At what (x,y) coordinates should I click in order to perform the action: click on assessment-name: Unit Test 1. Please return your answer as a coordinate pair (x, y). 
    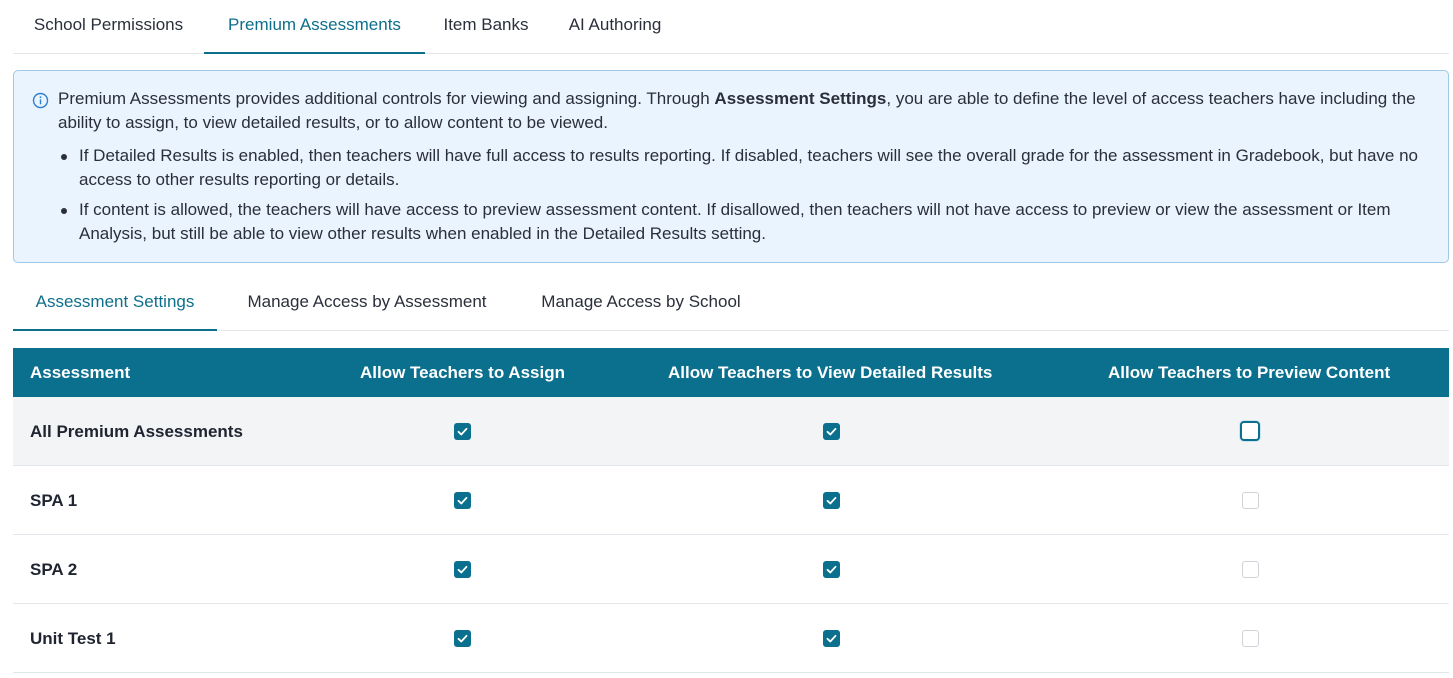
    Looking at the image, I should click on (73, 638).